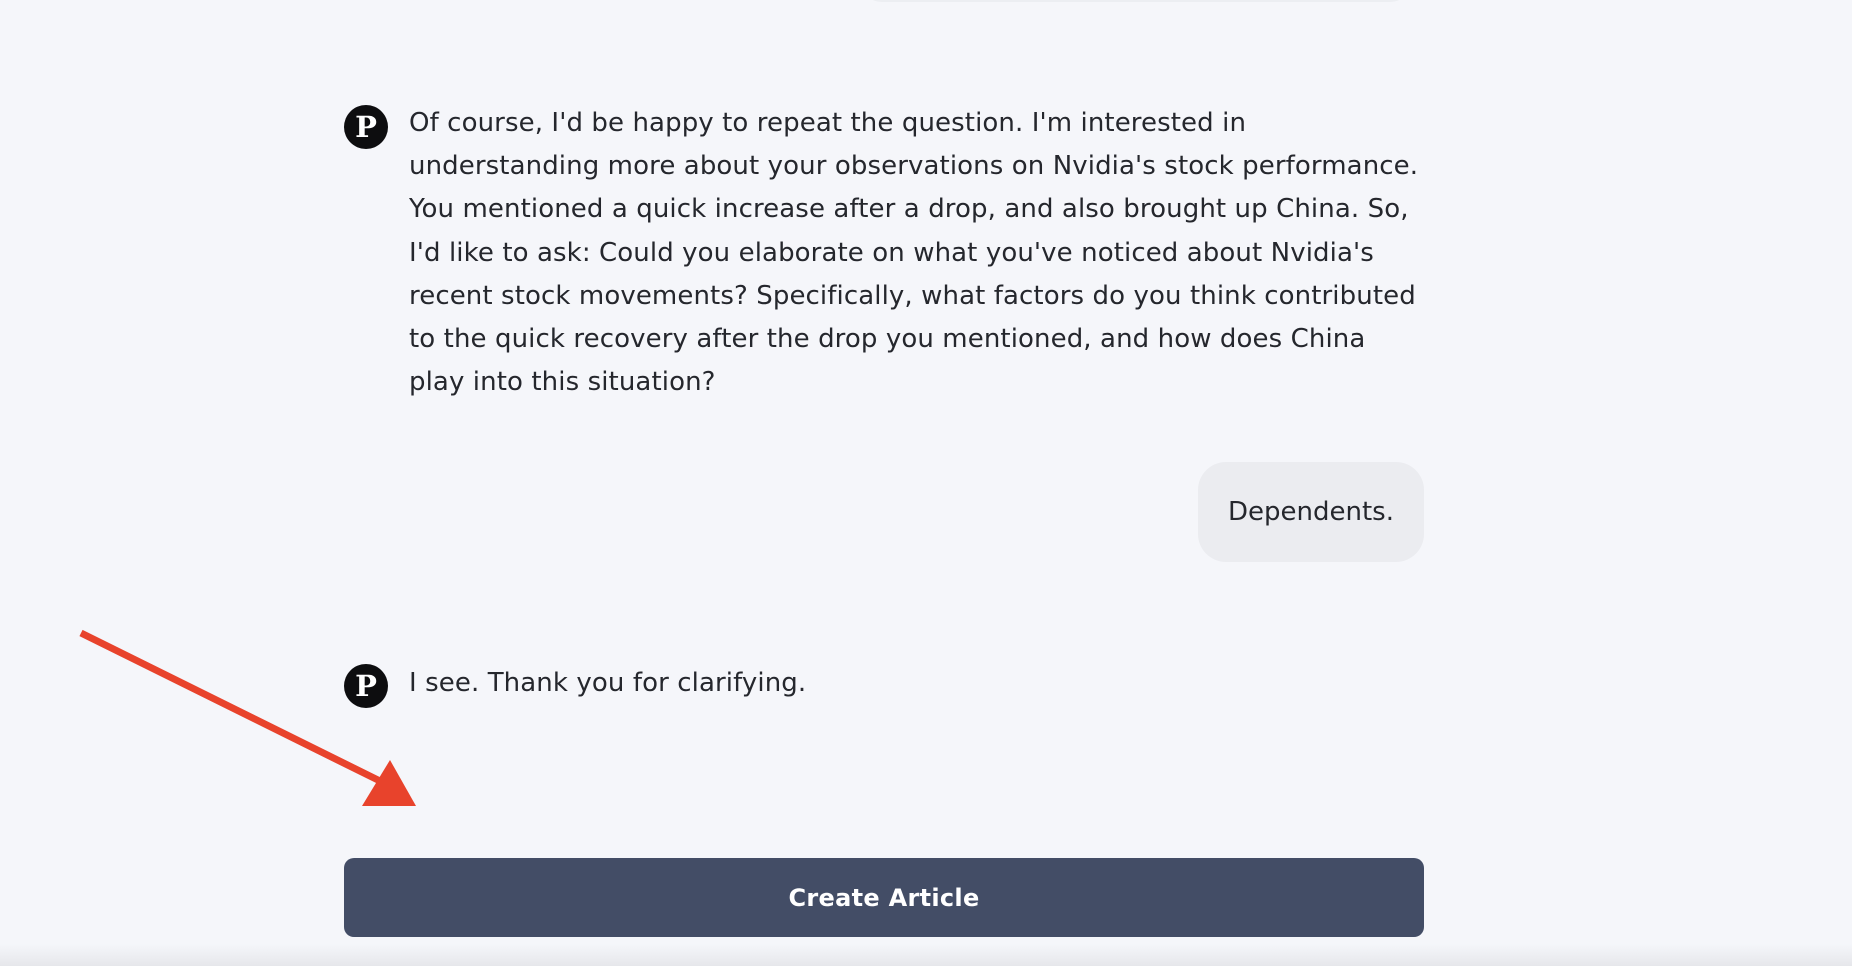  I want to click on create-article-button: Create Article, so click(884, 897).